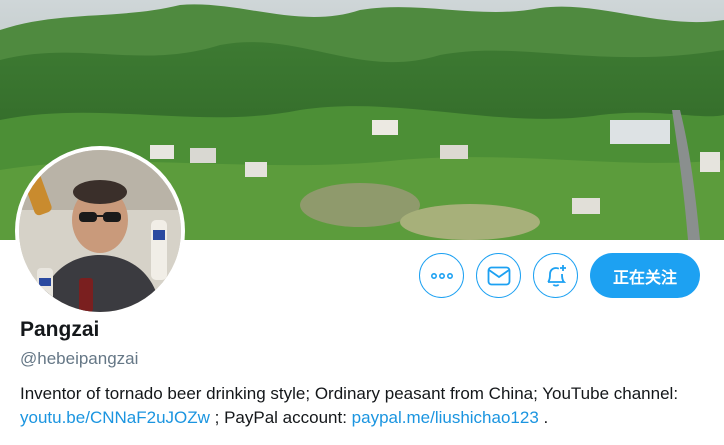 Image resolution: width=724 pixels, height=445 pixels. What do you see at coordinates (445, 417) in the screenshot?
I see `paypal-link: paypal.me/liushichao123` at bounding box center [445, 417].